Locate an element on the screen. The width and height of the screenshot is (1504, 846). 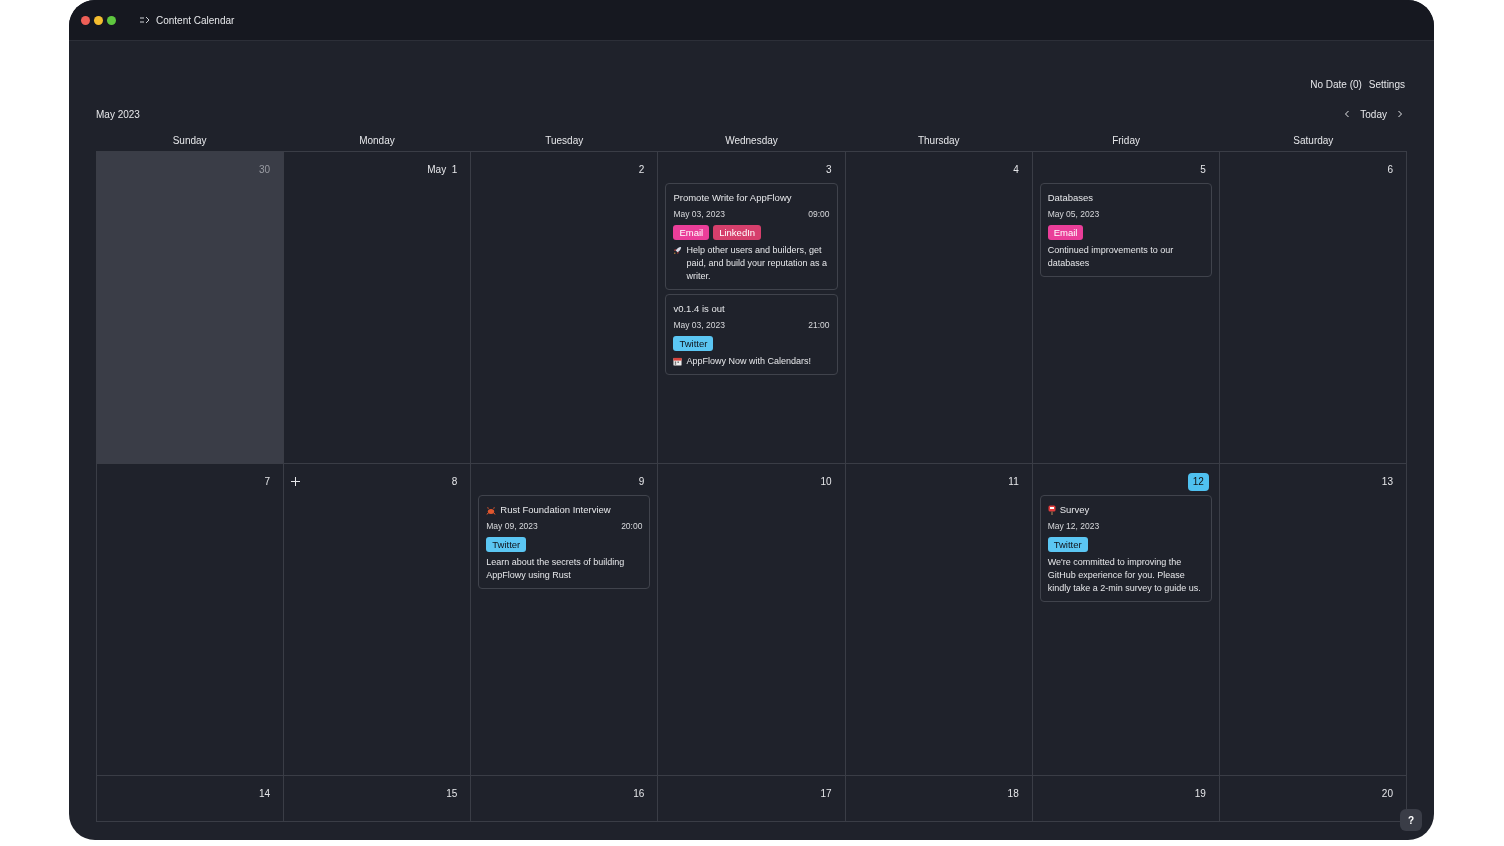
day-number: 20 is located at coordinates (1387, 793).